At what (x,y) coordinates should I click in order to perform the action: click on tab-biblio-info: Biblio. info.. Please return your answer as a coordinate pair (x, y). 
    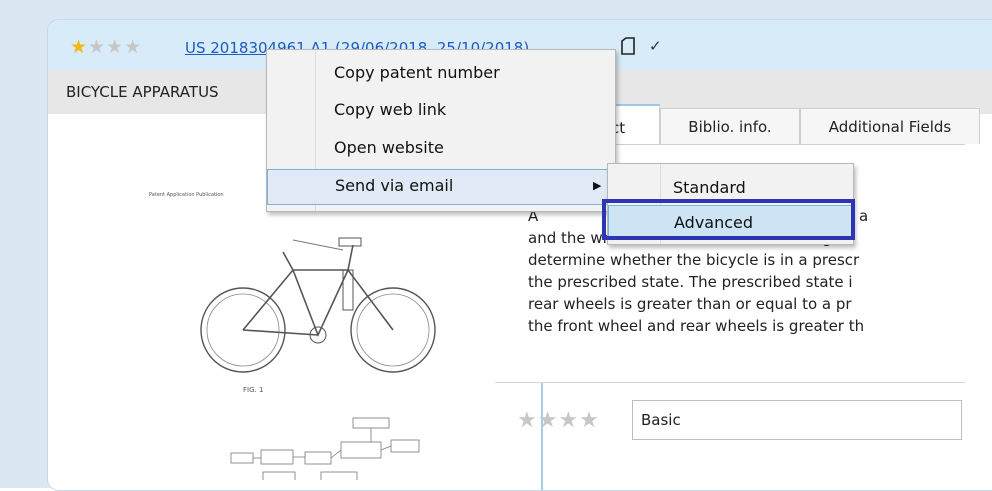
    Looking at the image, I should click on (730, 126).